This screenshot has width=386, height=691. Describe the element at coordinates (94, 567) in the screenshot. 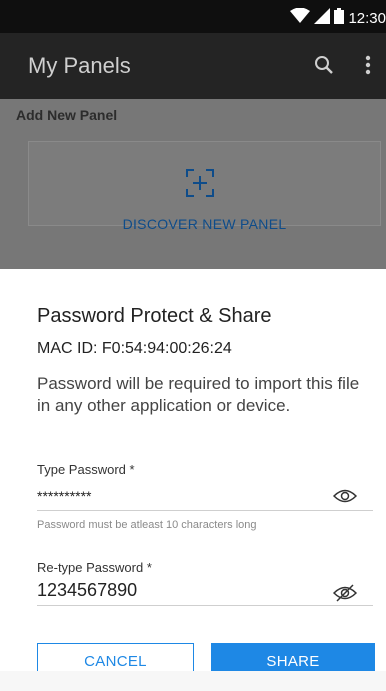

I see `retype-password-label: Re-type Password *` at that location.